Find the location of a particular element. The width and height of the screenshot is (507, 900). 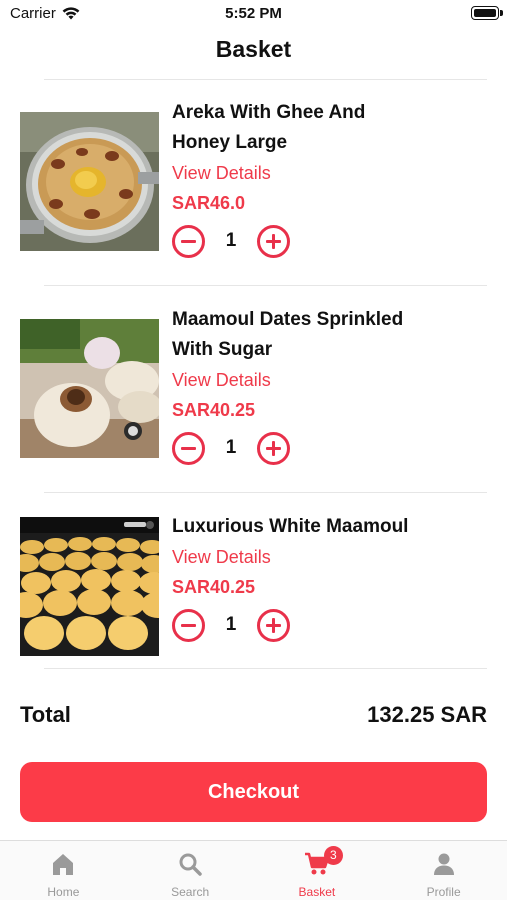

tab-basket: 3 Basket is located at coordinates (317, 870).